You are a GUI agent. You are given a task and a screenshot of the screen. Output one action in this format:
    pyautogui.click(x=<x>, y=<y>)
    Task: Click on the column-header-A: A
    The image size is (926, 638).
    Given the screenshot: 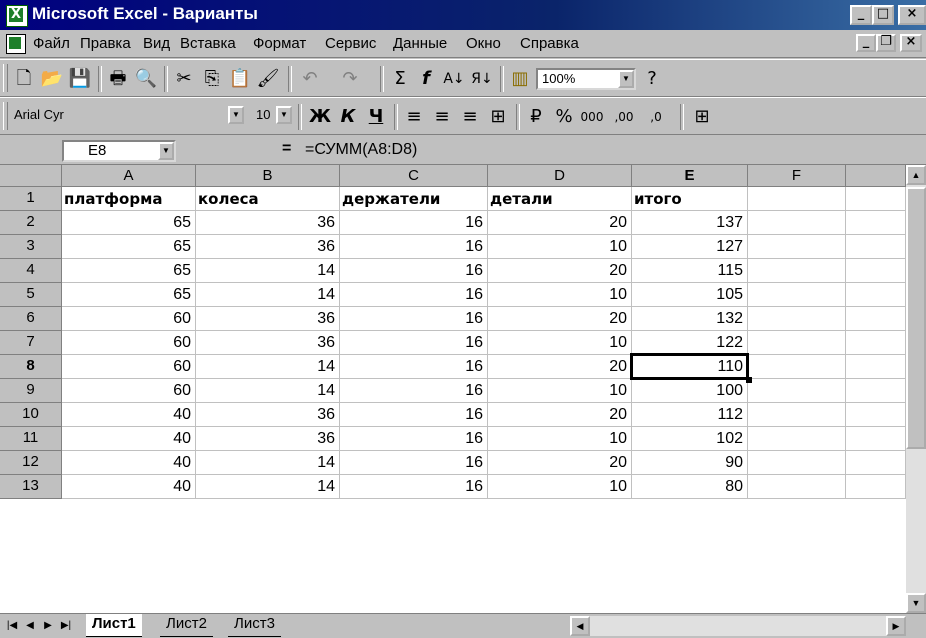 What is the action you would take?
    pyautogui.click(x=129, y=176)
    